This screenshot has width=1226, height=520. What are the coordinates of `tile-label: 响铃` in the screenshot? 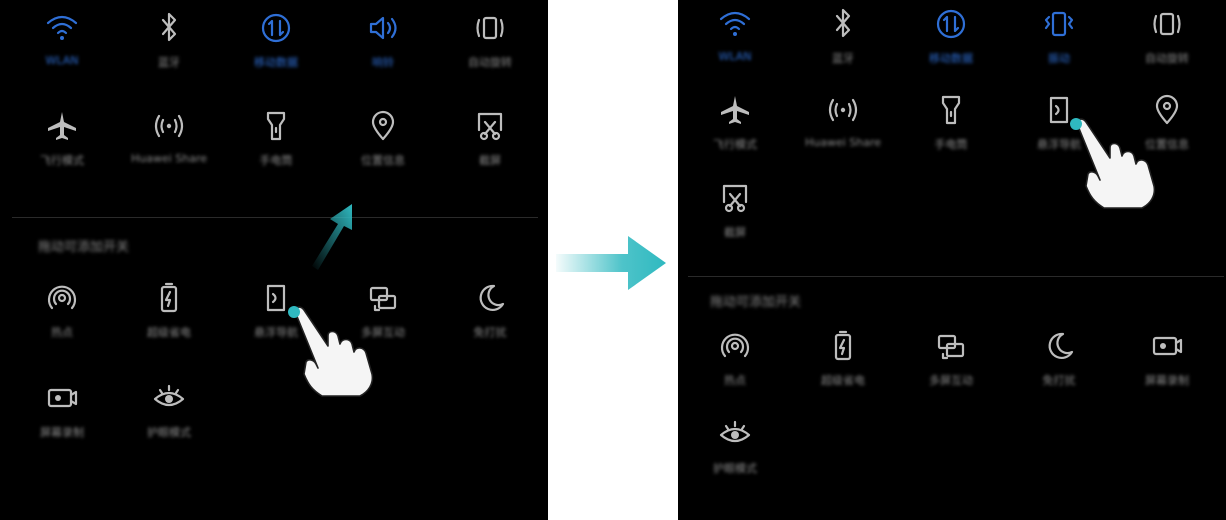 It's located at (383, 62).